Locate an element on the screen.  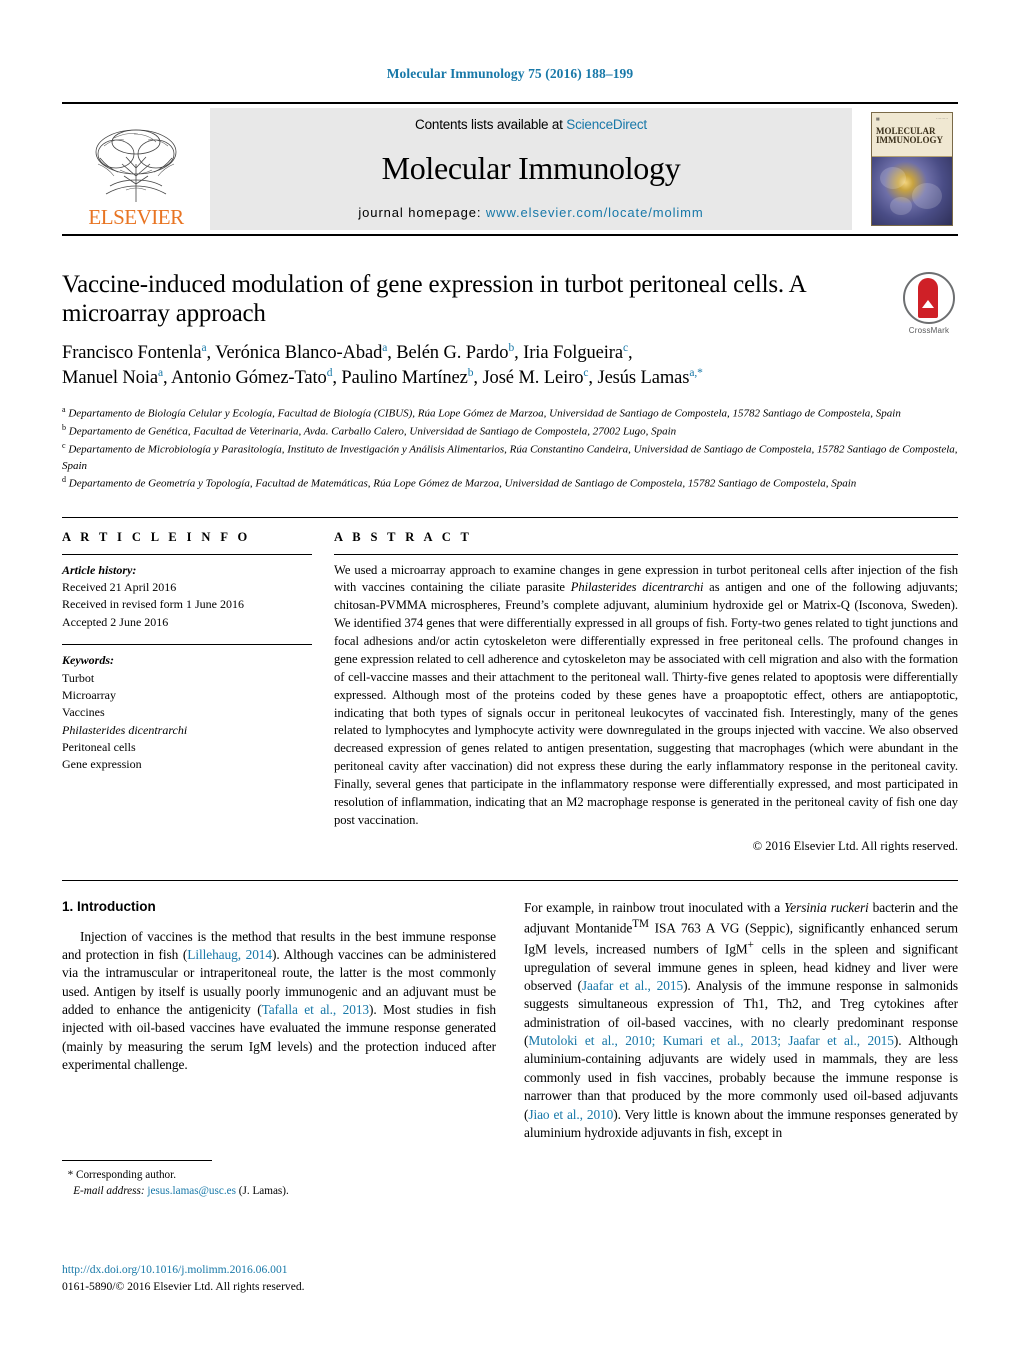
running-head: Molecular Immunology 75 (2016) 188–199 is located at coordinates (510, 73).